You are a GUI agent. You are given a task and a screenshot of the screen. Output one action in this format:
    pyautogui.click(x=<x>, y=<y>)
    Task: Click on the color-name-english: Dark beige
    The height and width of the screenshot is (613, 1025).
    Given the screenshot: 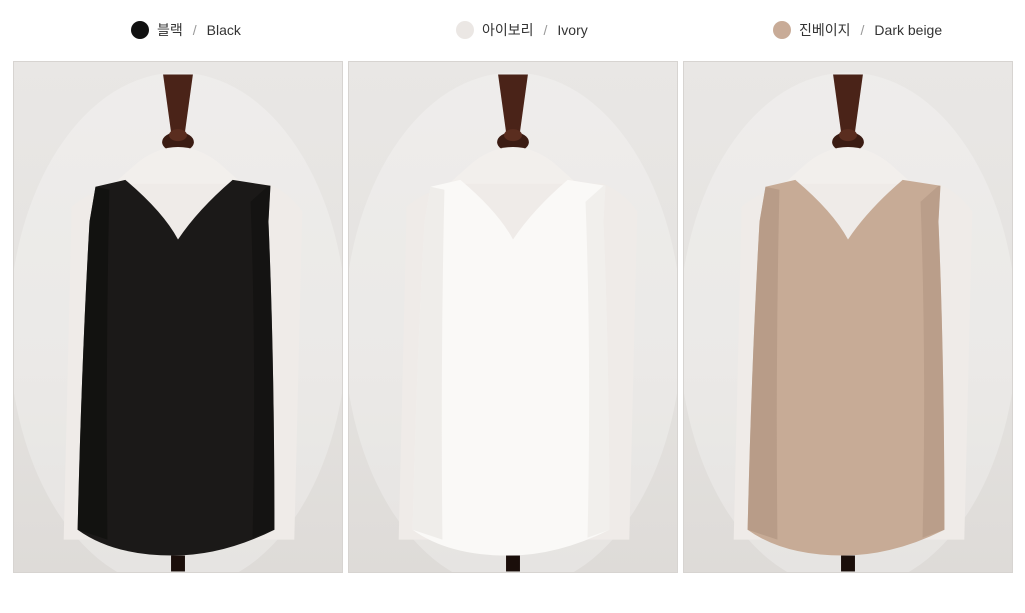 What is the action you would take?
    pyautogui.click(x=908, y=30)
    